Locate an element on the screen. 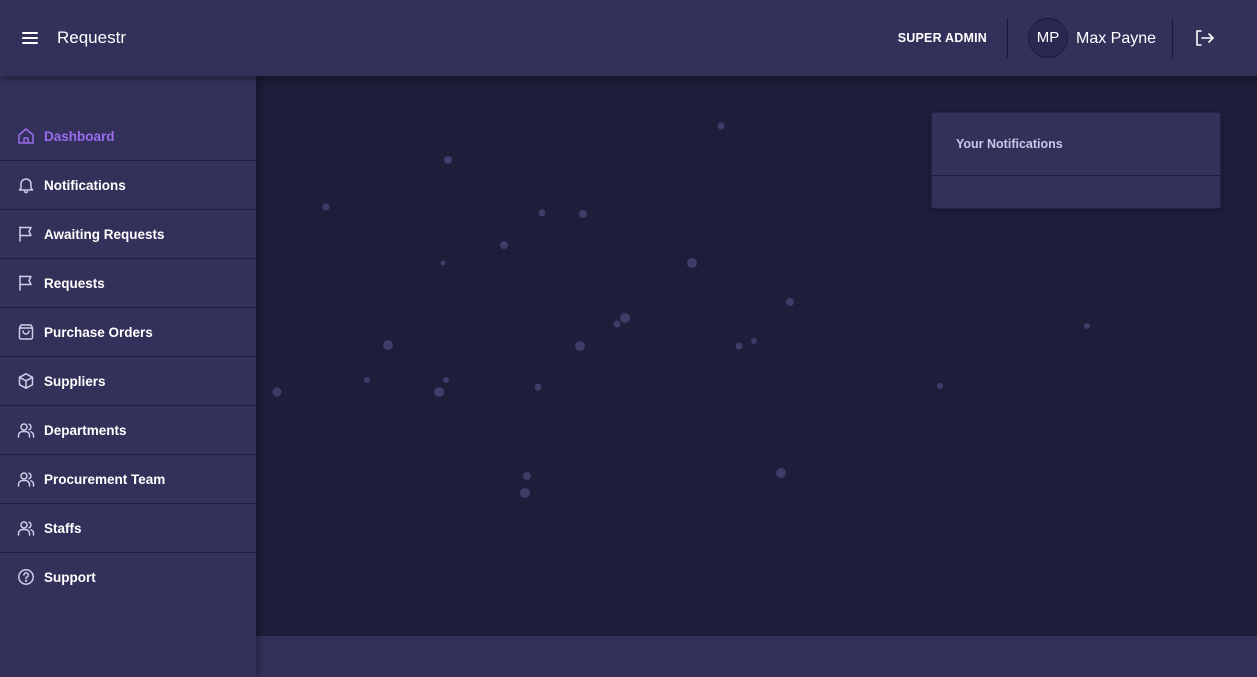 The height and width of the screenshot is (677, 1257). sidebar-item-notifications: Notifications is located at coordinates (128, 185).